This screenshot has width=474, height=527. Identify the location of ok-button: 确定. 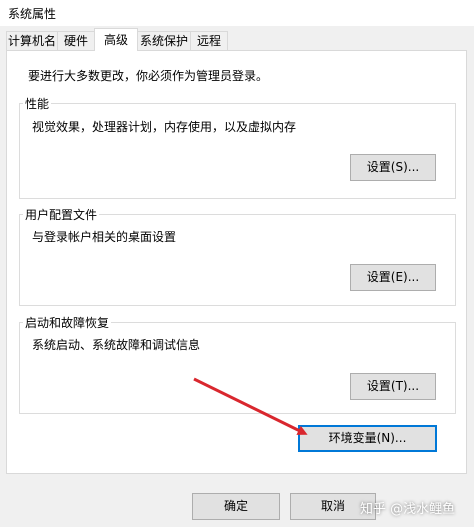
(236, 506).